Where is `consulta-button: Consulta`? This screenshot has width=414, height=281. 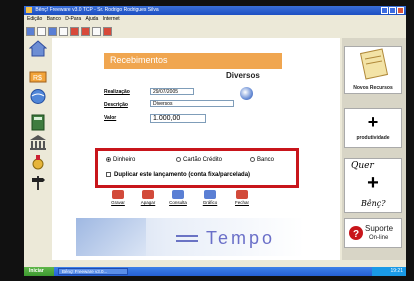
consulta-button: Consulta is located at coordinates (178, 197).